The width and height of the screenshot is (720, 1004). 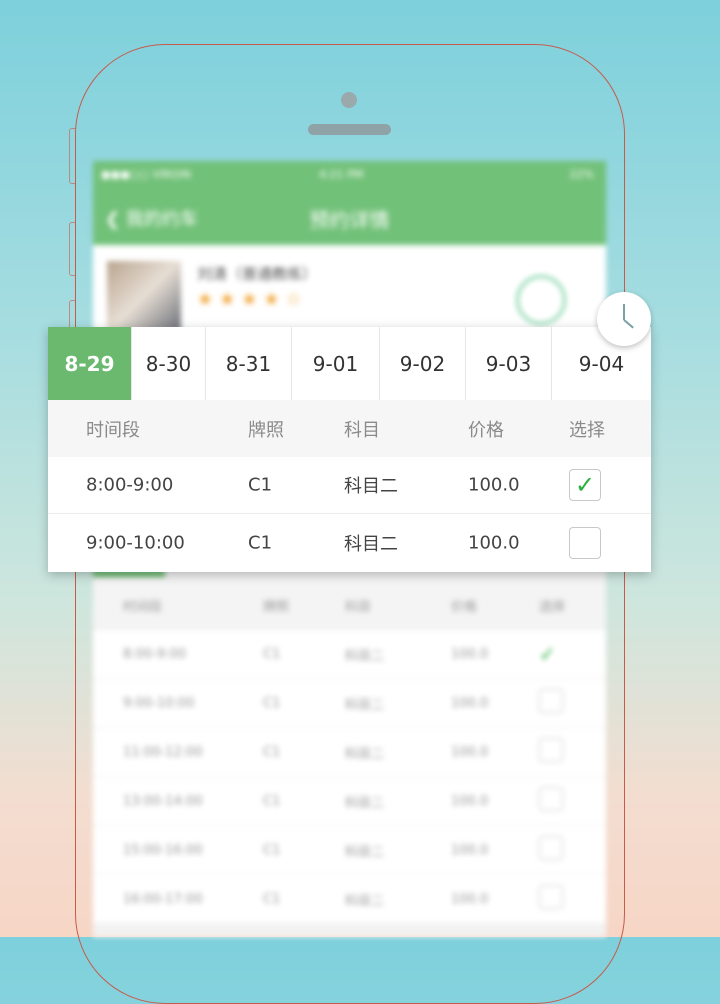 I want to click on tab-date: 9-02, so click(x=423, y=363).